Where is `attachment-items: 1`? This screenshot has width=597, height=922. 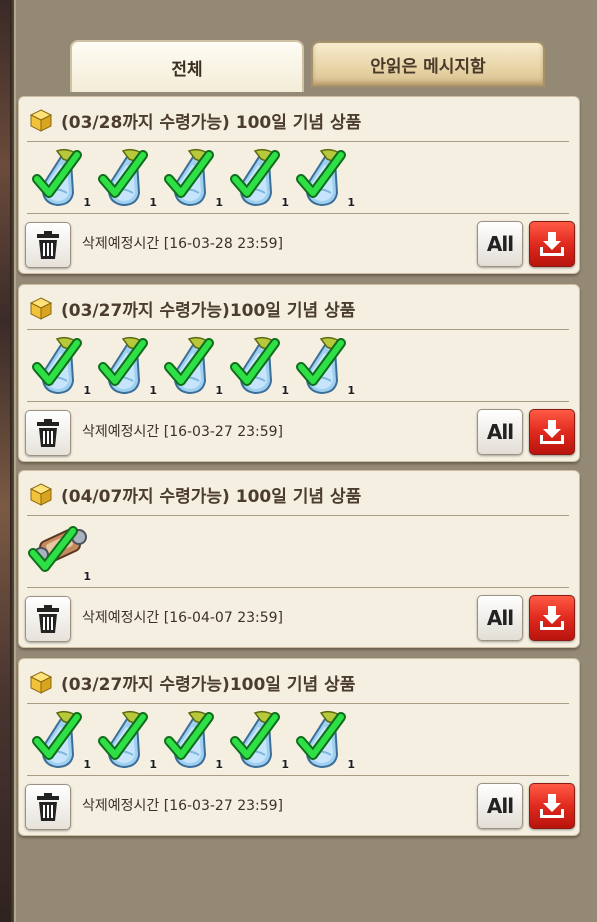
attachment-items: 1 is located at coordinates (60, 552).